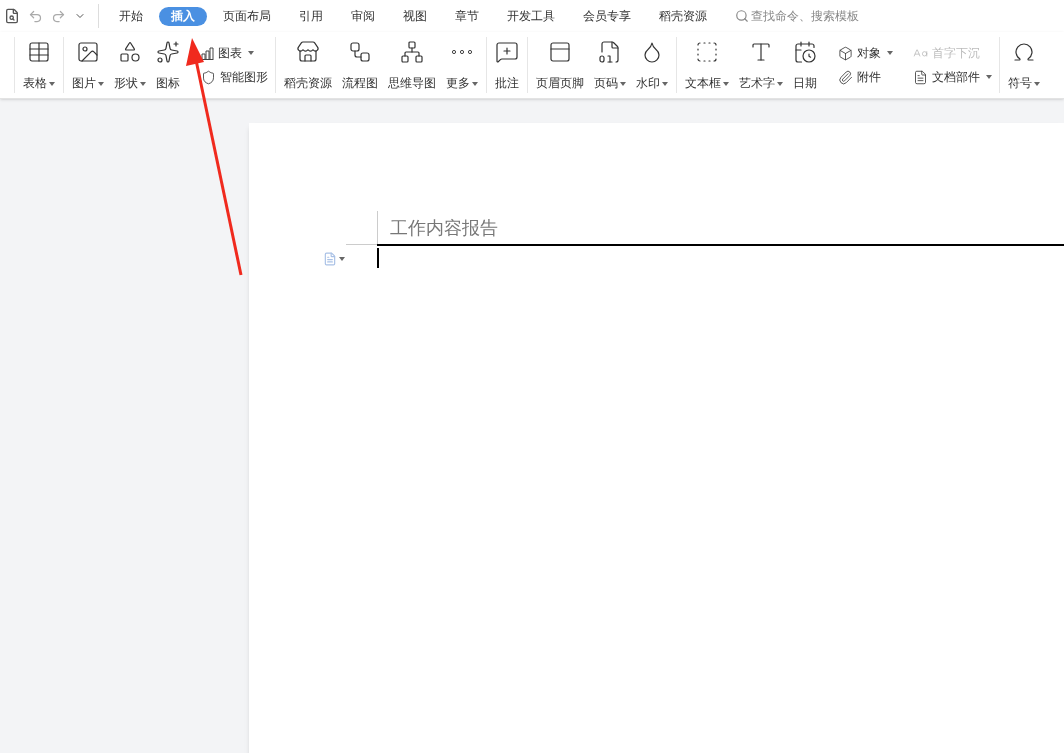 The height and width of the screenshot is (753, 1064). Describe the element at coordinates (130, 52) in the screenshot. I see `shapes-icon` at that location.